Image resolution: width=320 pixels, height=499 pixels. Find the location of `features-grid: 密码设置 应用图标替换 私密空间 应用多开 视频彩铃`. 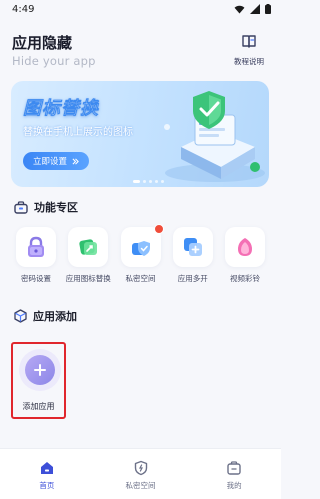

features-grid: 密码设置 应用图标替换 私密空间 应用多开 视频彩铃 is located at coordinates (140, 254).